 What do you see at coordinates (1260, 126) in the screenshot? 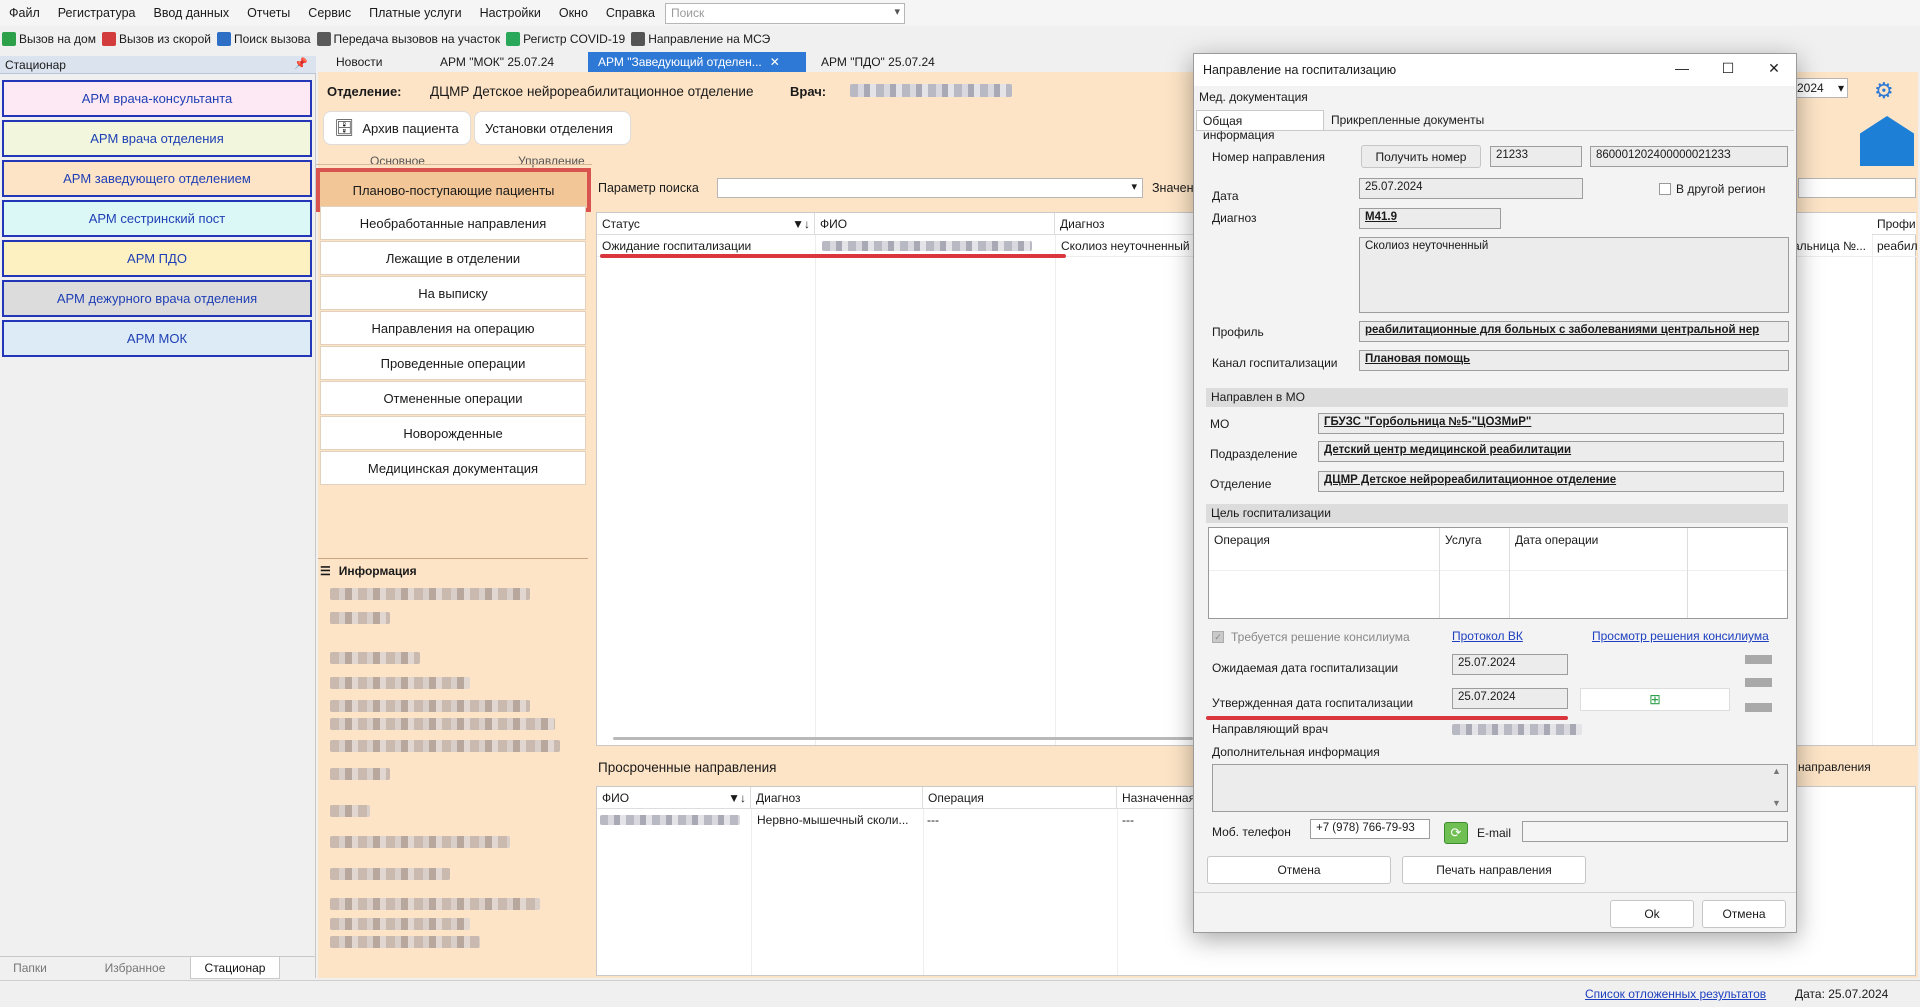
I see `tab-general-info: Общая информация` at bounding box center [1260, 126].